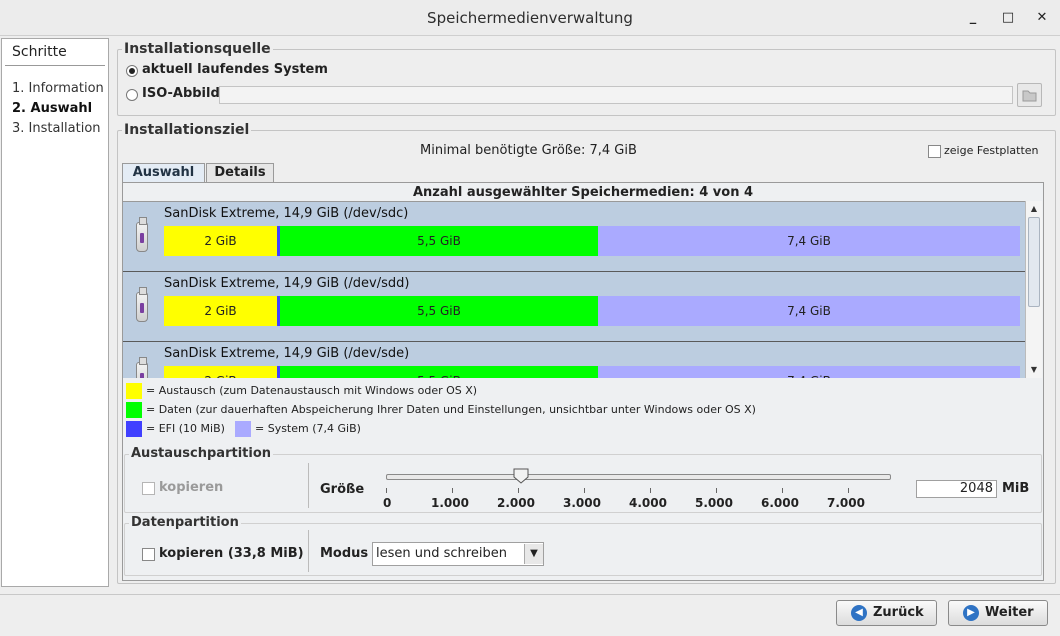 The width and height of the screenshot is (1060, 636). Describe the element at coordinates (185, 428) in the screenshot. I see `legend-efi: = EFI (10 MiB)` at that location.